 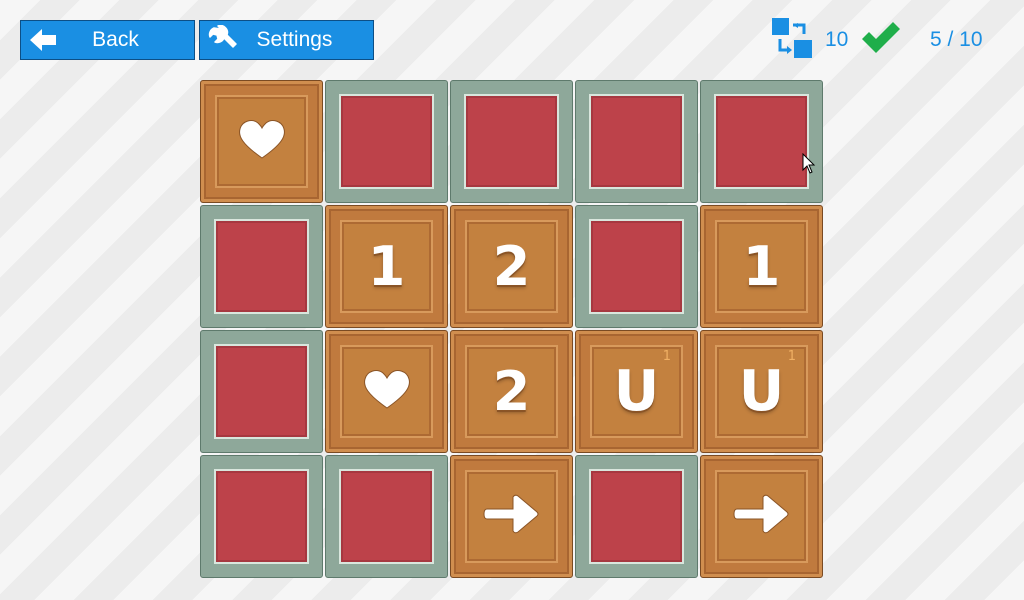 What do you see at coordinates (294, 39) in the screenshot?
I see `settings-button-label: Settings` at bounding box center [294, 39].